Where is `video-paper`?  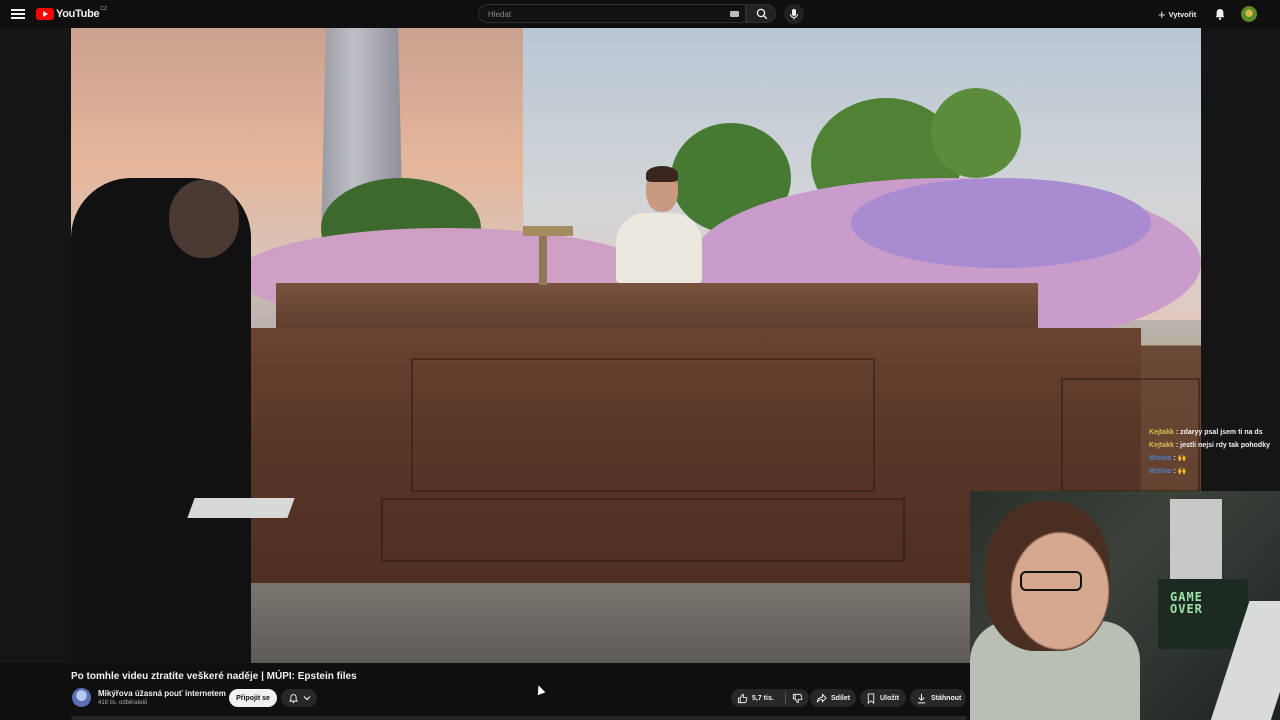 video-paper is located at coordinates (241, 508).